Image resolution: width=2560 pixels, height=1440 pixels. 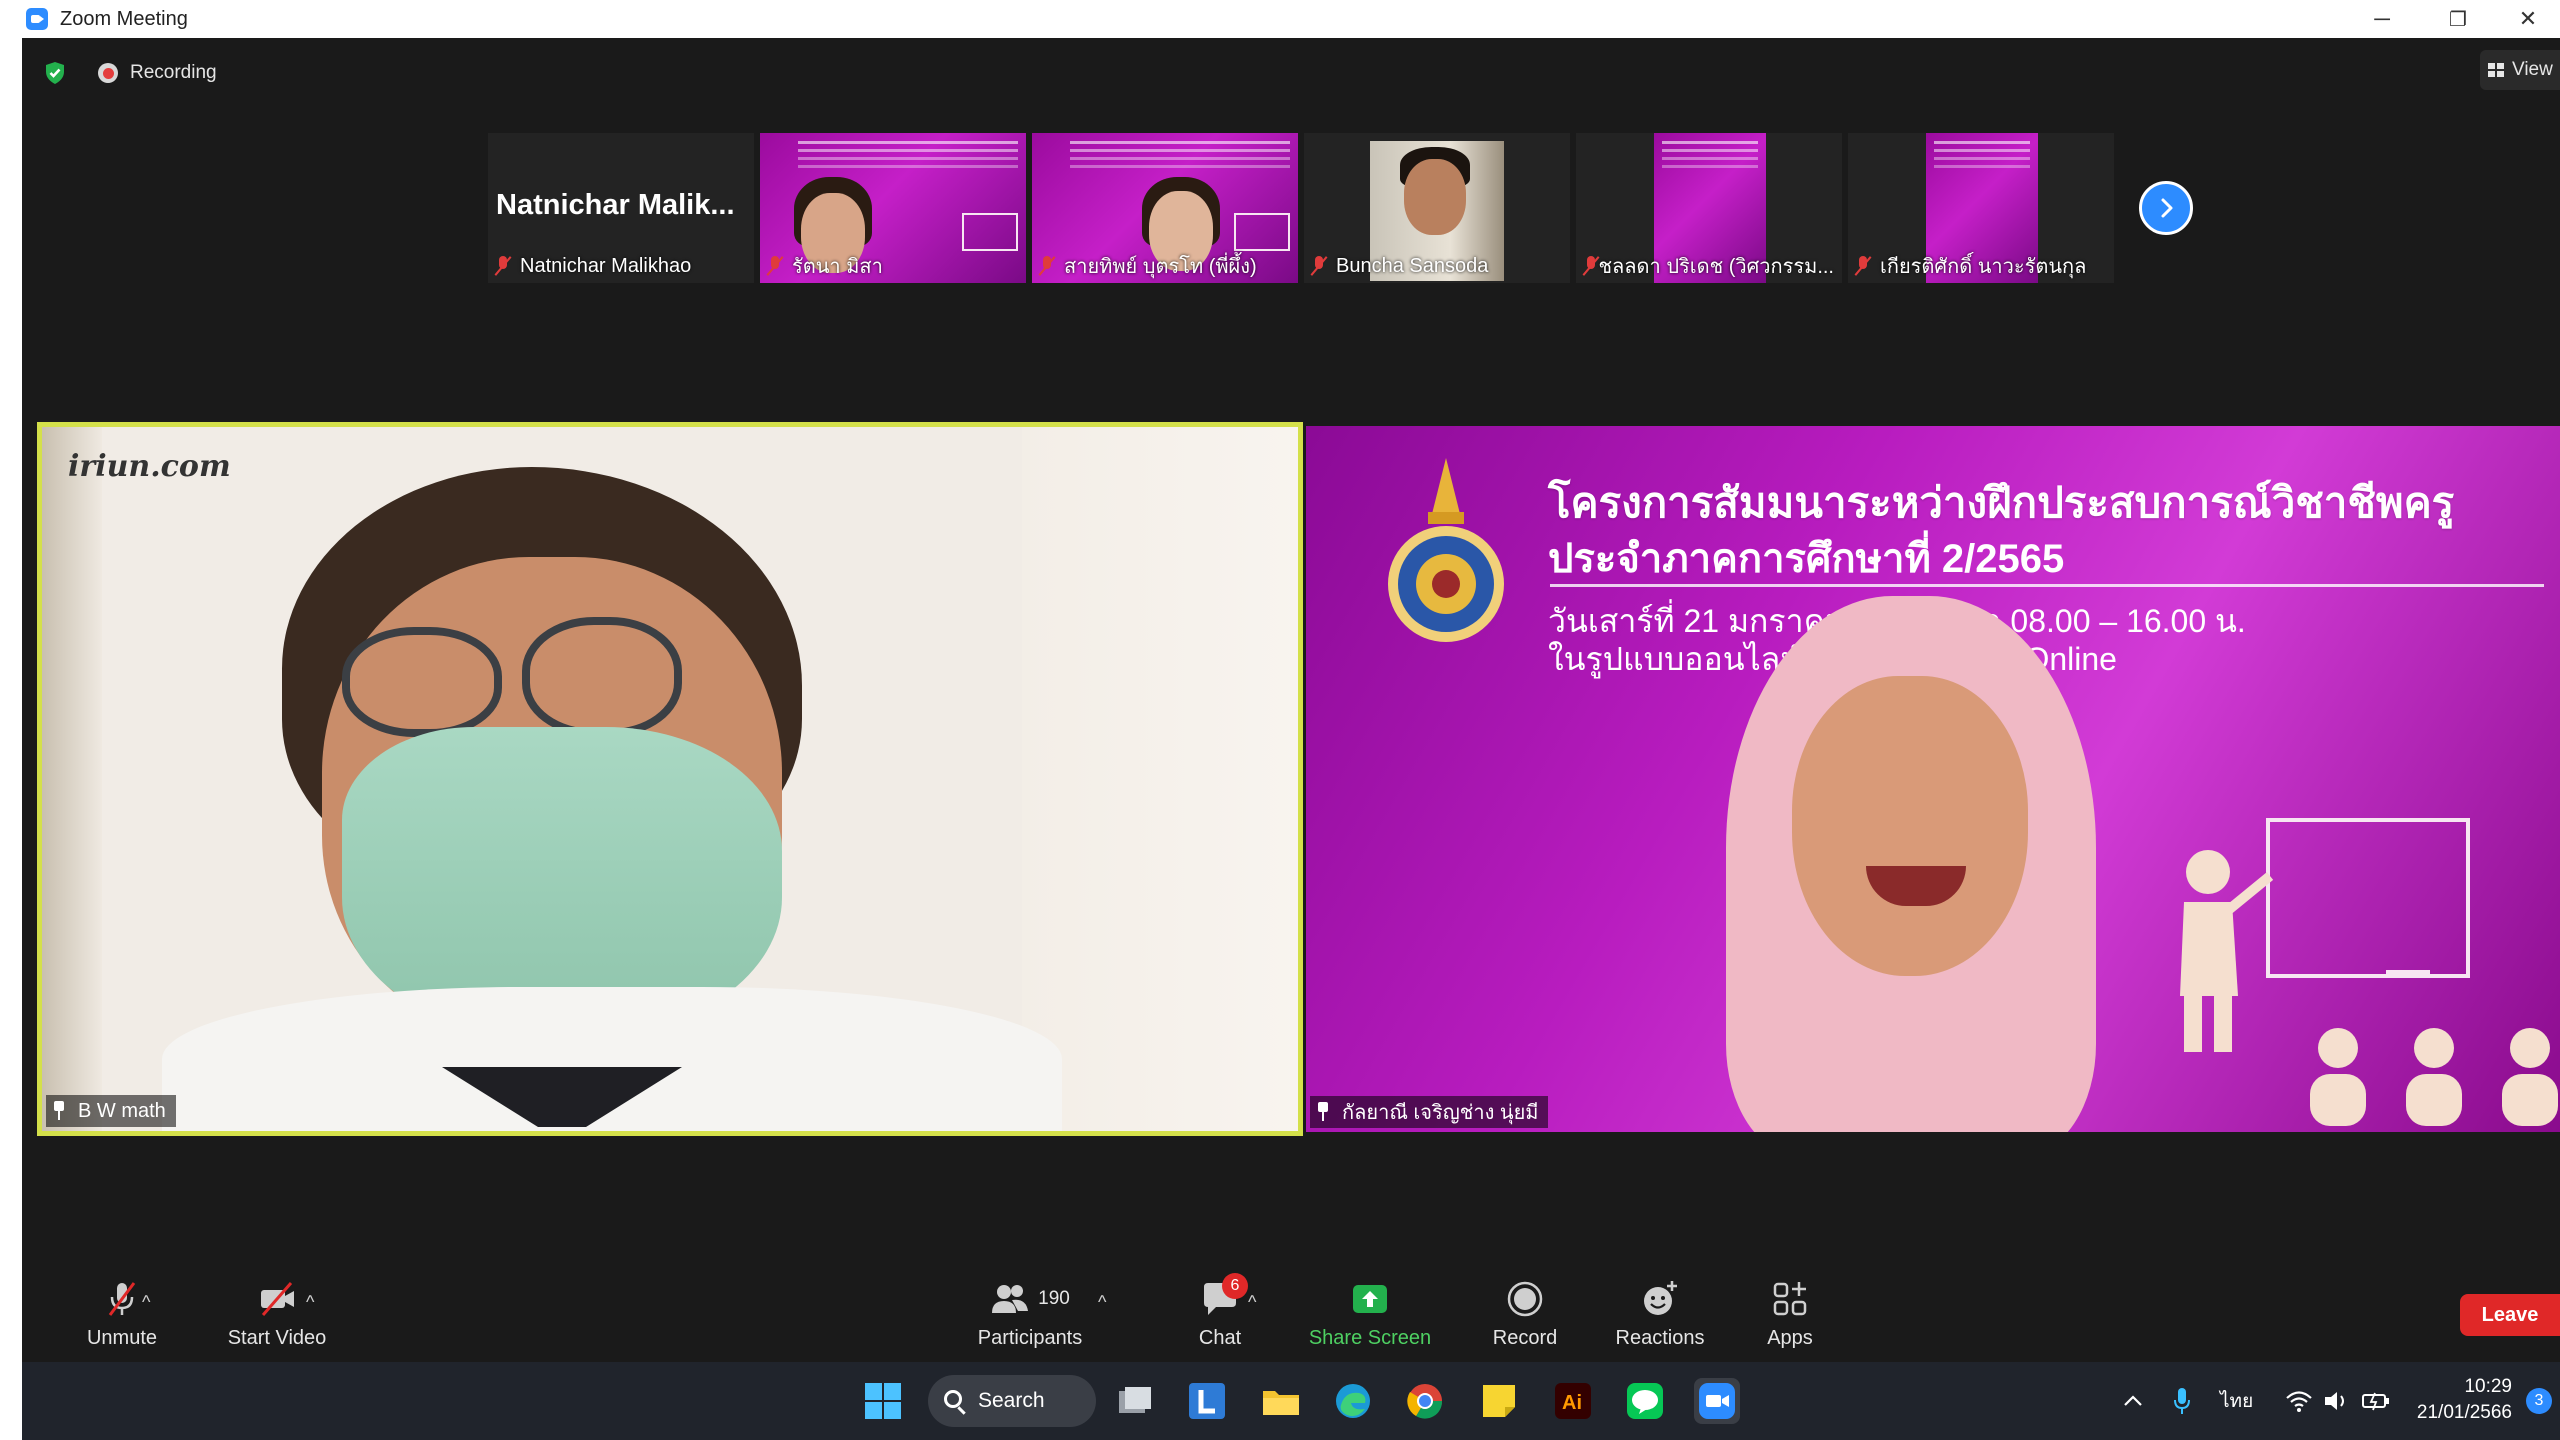 I want to click on leave-button: Leave, so click(x=2510, y=1315).